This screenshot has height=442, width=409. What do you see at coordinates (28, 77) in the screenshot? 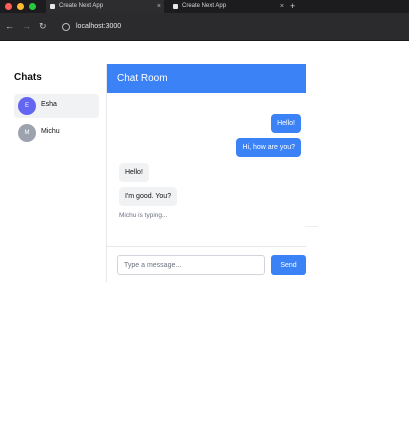
I see `sidebar-title: Chats` at bounding box center [28, 77].